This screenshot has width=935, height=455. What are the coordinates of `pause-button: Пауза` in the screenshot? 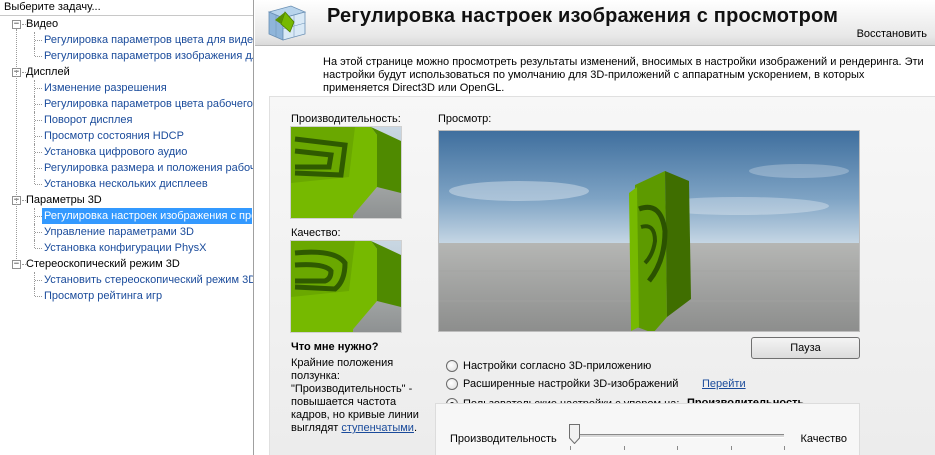 It's located at (805, 348).